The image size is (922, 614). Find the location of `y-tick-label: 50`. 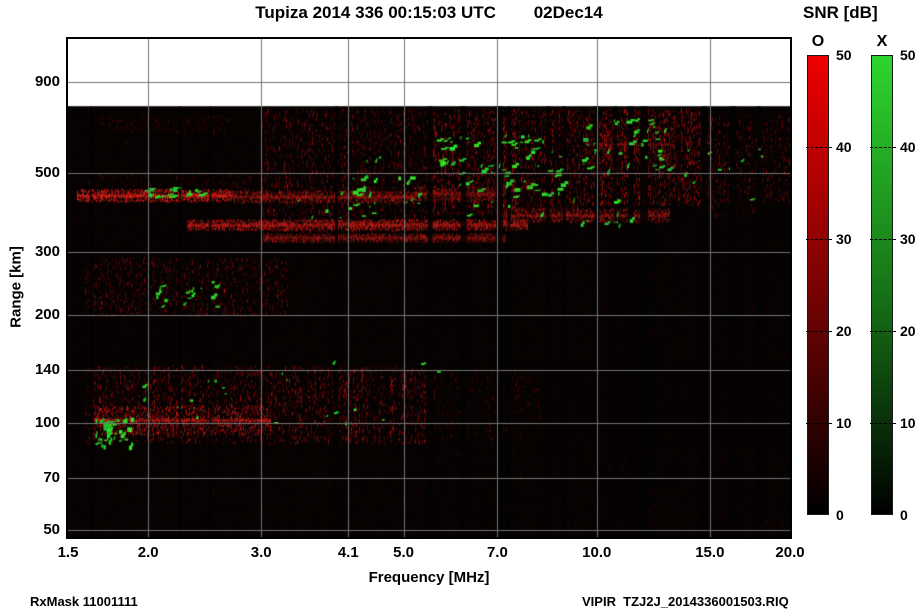

y-tick-label: 50 is located at coordinates (51, 530).